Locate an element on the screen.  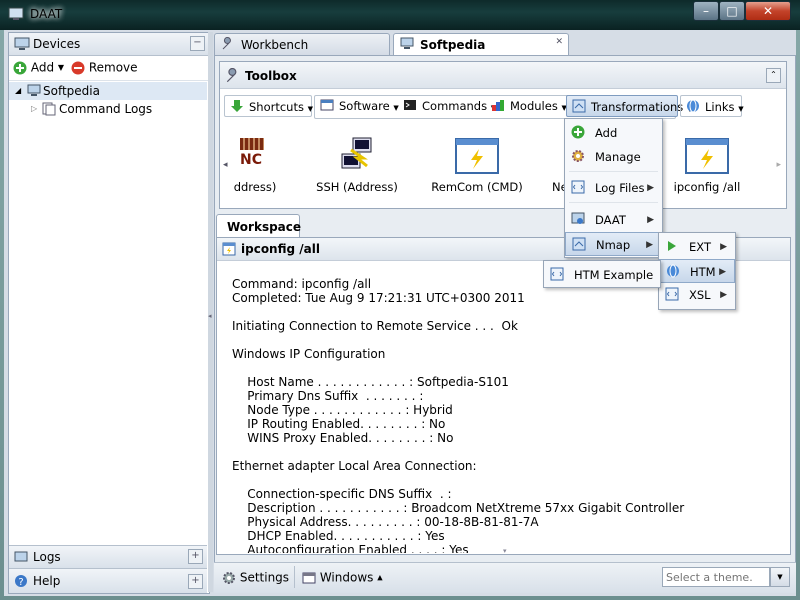
nmap-submenu: EXT ▶ HTM ▶ XSL ▶ is located at coordinates (697, 271).